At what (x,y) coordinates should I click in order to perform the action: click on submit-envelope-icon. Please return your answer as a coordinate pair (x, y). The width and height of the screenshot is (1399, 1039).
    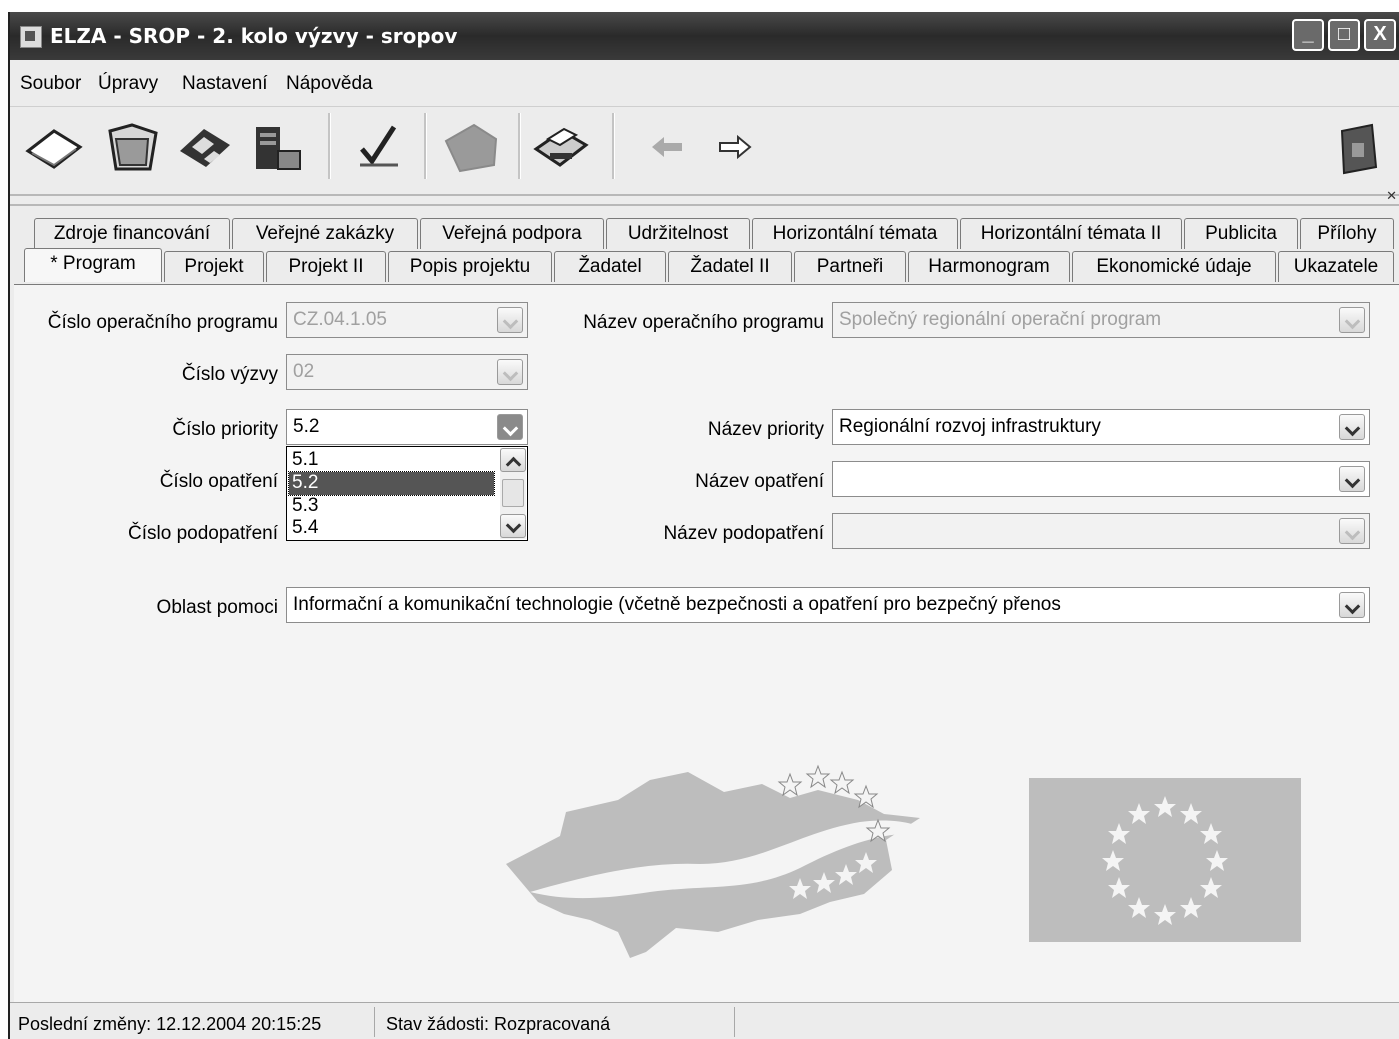
    Looking at the image, I should click on (470, 147).